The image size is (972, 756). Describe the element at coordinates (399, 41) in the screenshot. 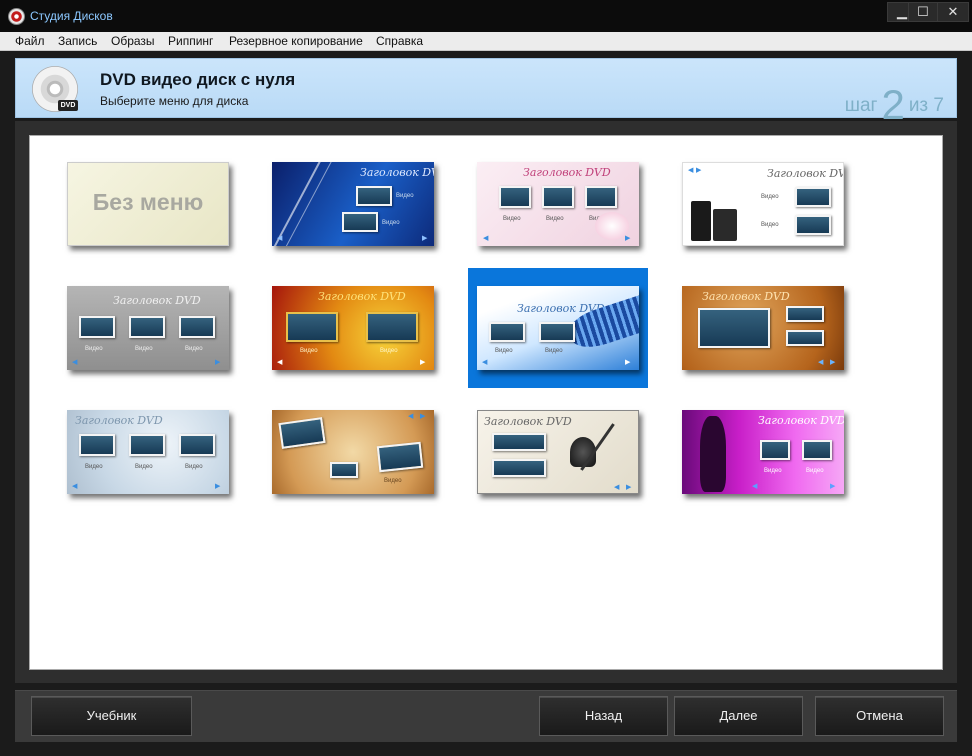

I see `menu-help: Справка` at that location.